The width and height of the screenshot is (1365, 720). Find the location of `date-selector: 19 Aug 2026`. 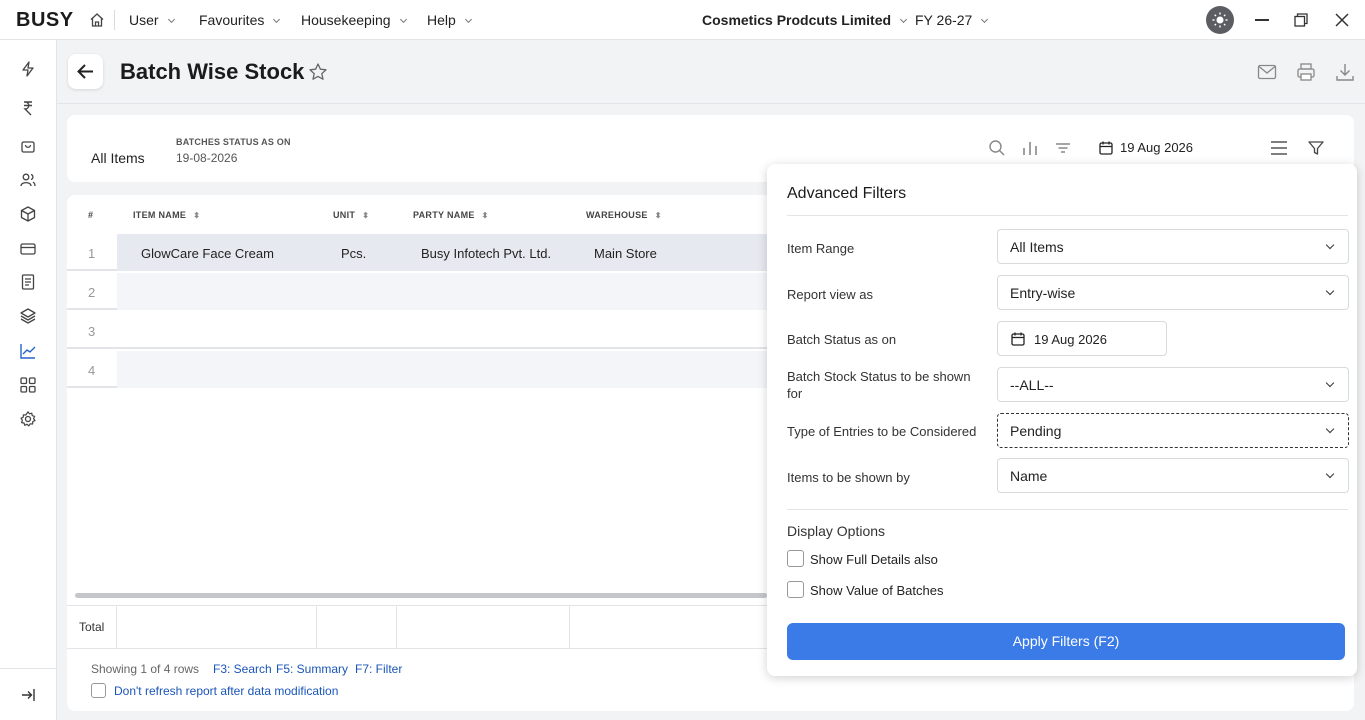

date-selector: 19 Aug 2026 is located at coordinates (1145, 147).